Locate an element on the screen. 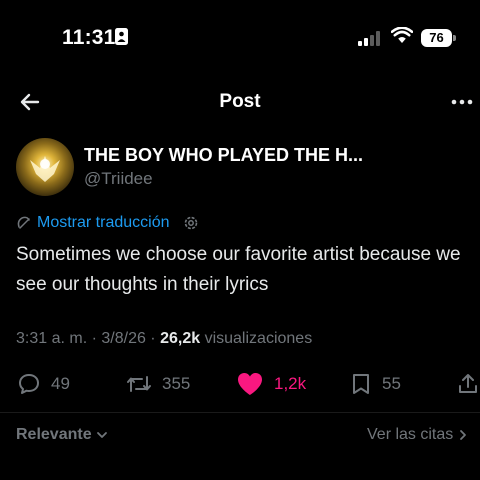  tweet-actions: 49 355 1,2k 55 is located at coordinates (240, 384).